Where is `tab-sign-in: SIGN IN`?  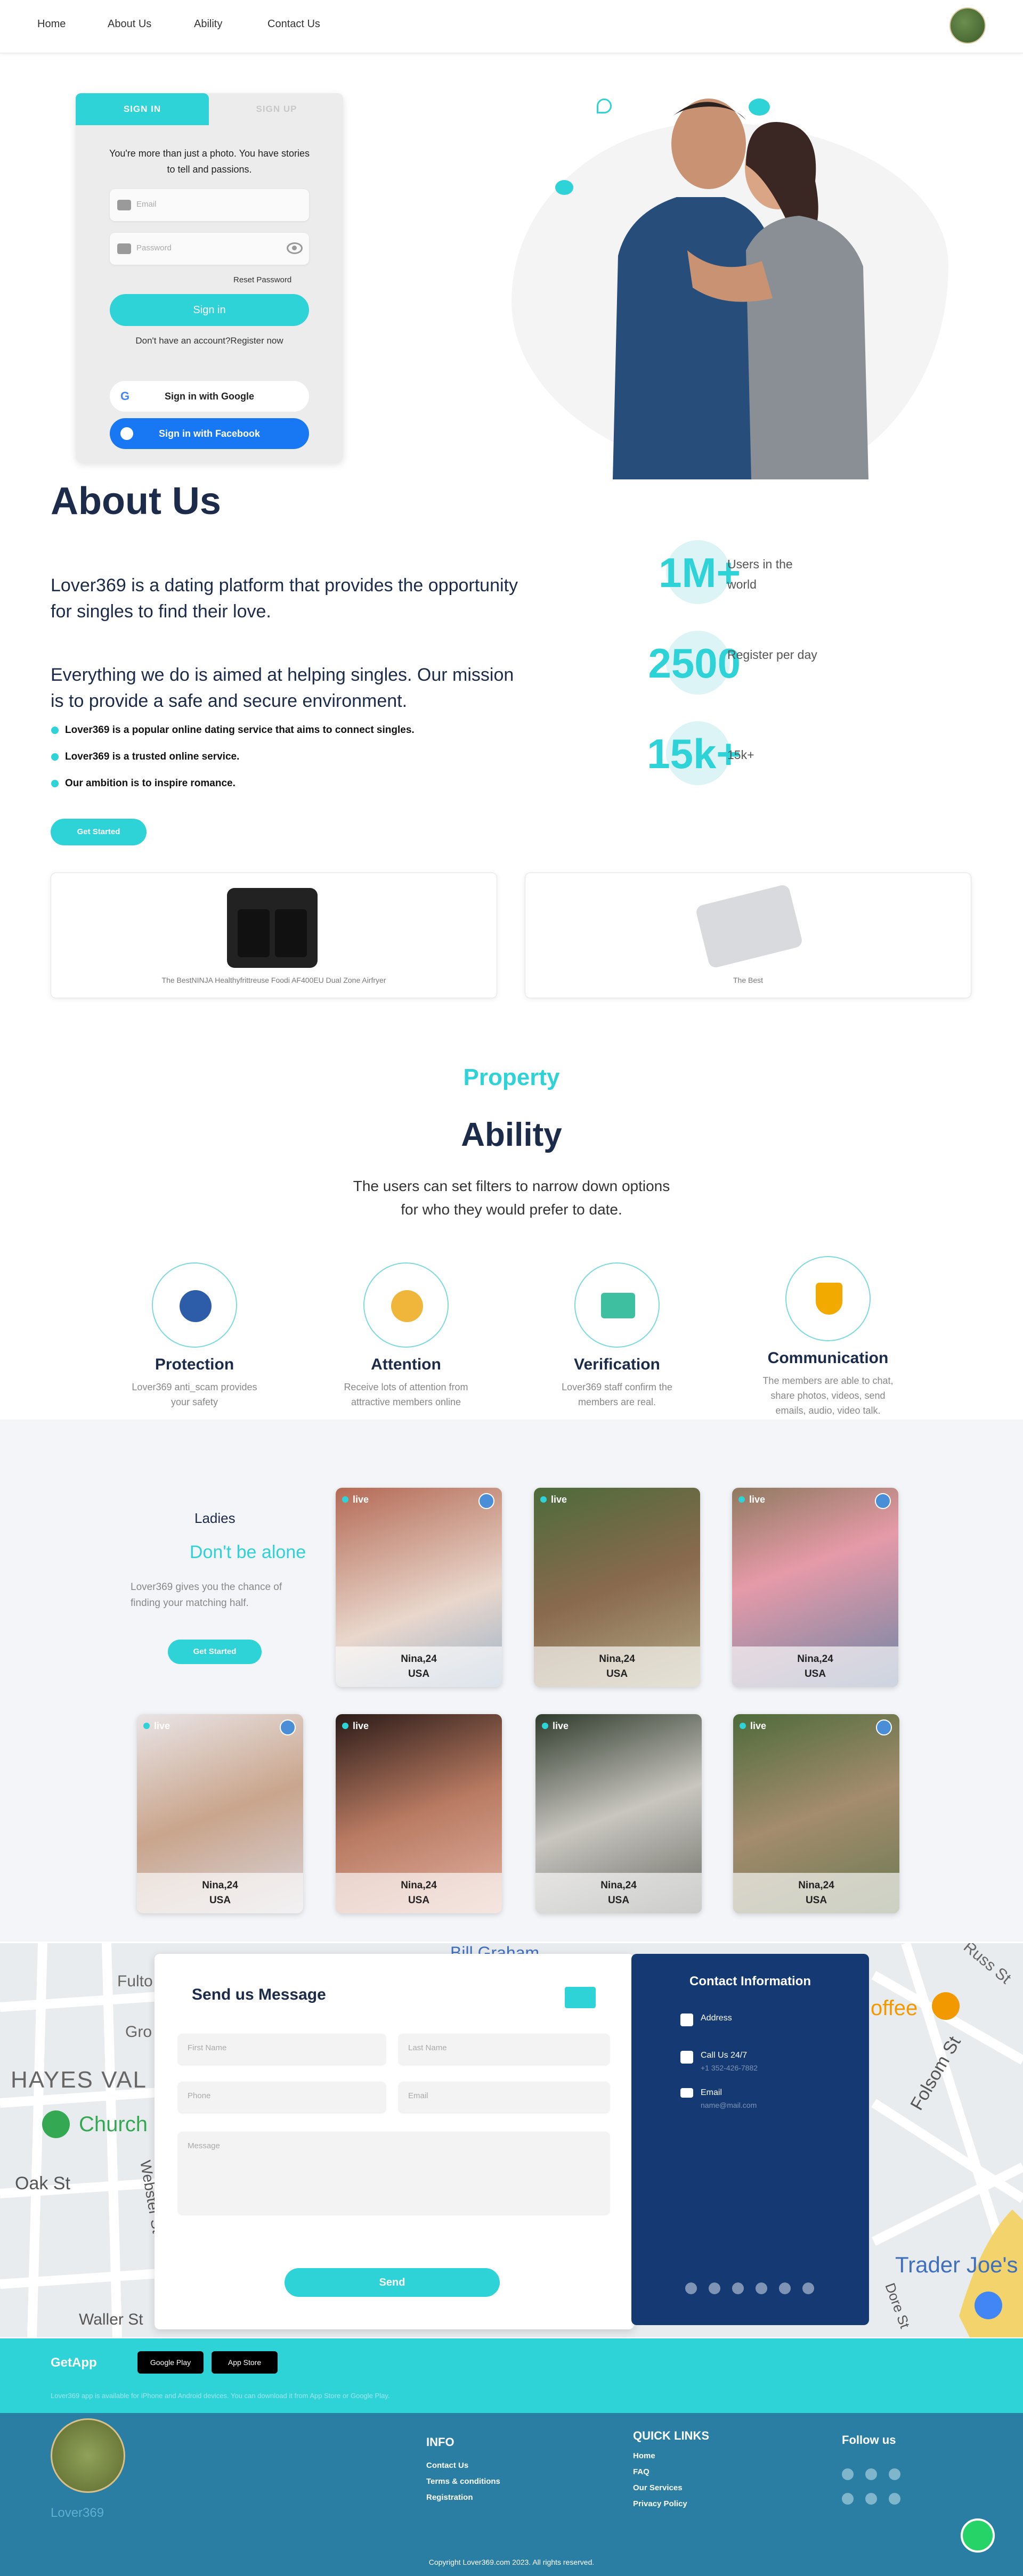 tab-sign-in: SIGN IN is located at coordinates (142, 109).